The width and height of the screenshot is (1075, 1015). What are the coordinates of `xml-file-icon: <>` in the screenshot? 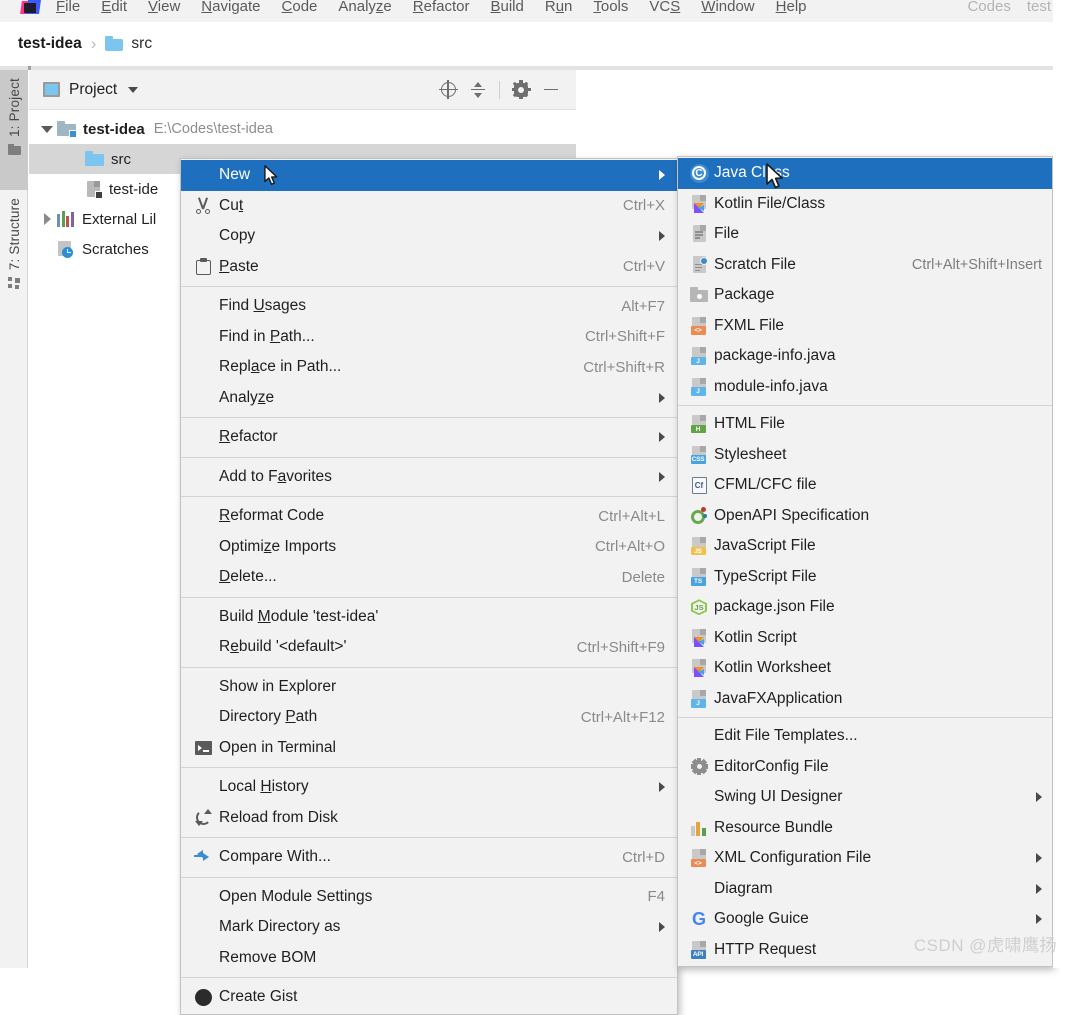 It's located at (699, 858).